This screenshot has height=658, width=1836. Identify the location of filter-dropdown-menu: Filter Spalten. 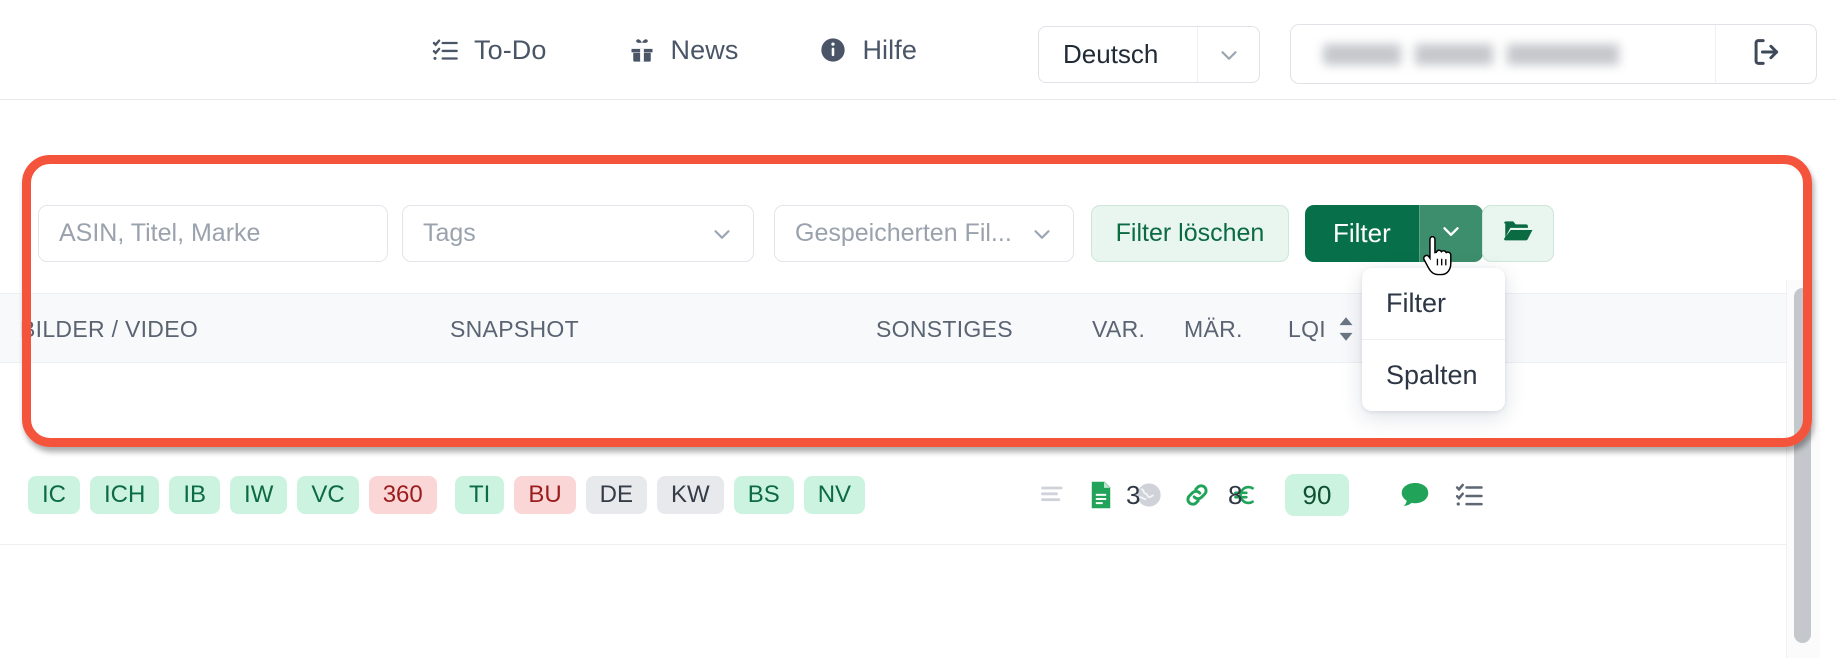
(1433, 339).